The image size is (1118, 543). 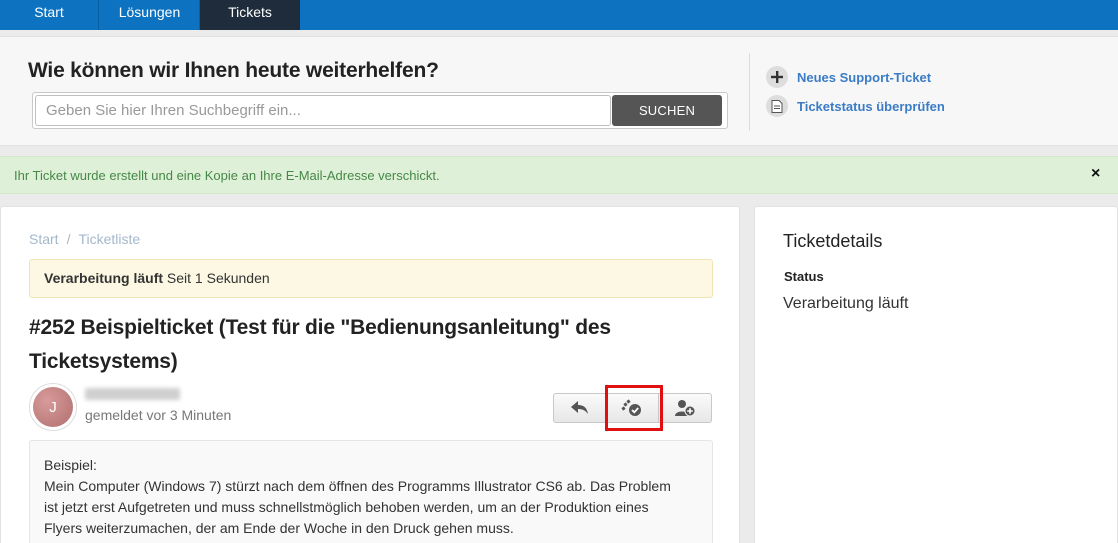 What do you see at coordinates (749, 92) in the screenshot?
I see `divider` at bounding box center [749, 92].